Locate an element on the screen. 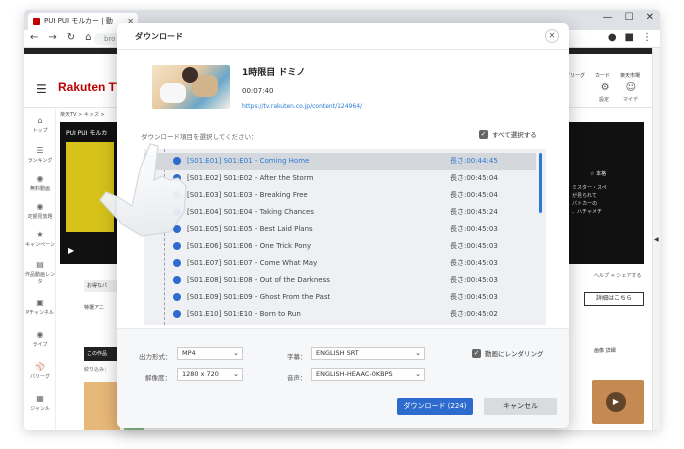  player-title: PUI PUI モルカ is located at coordinates (87, 133).